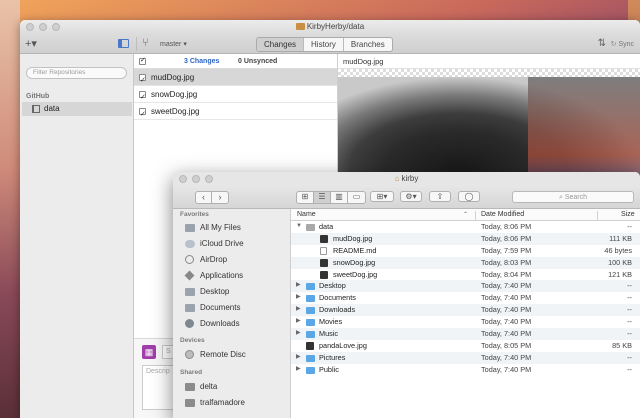 This screenshot has width=640, height=418. What do you see at coordinates (206, 260) in the screenshot?
I see `sidebar-item-airdrop: AirDrop` at bounding box center [206, 260].